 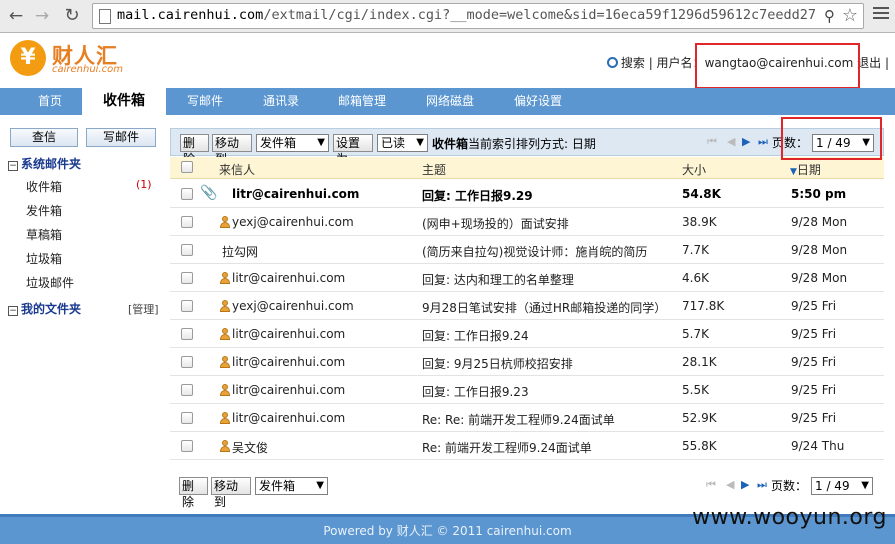 I want to click on folder-trash: 垃圾箱, so click(x=44, y=258).